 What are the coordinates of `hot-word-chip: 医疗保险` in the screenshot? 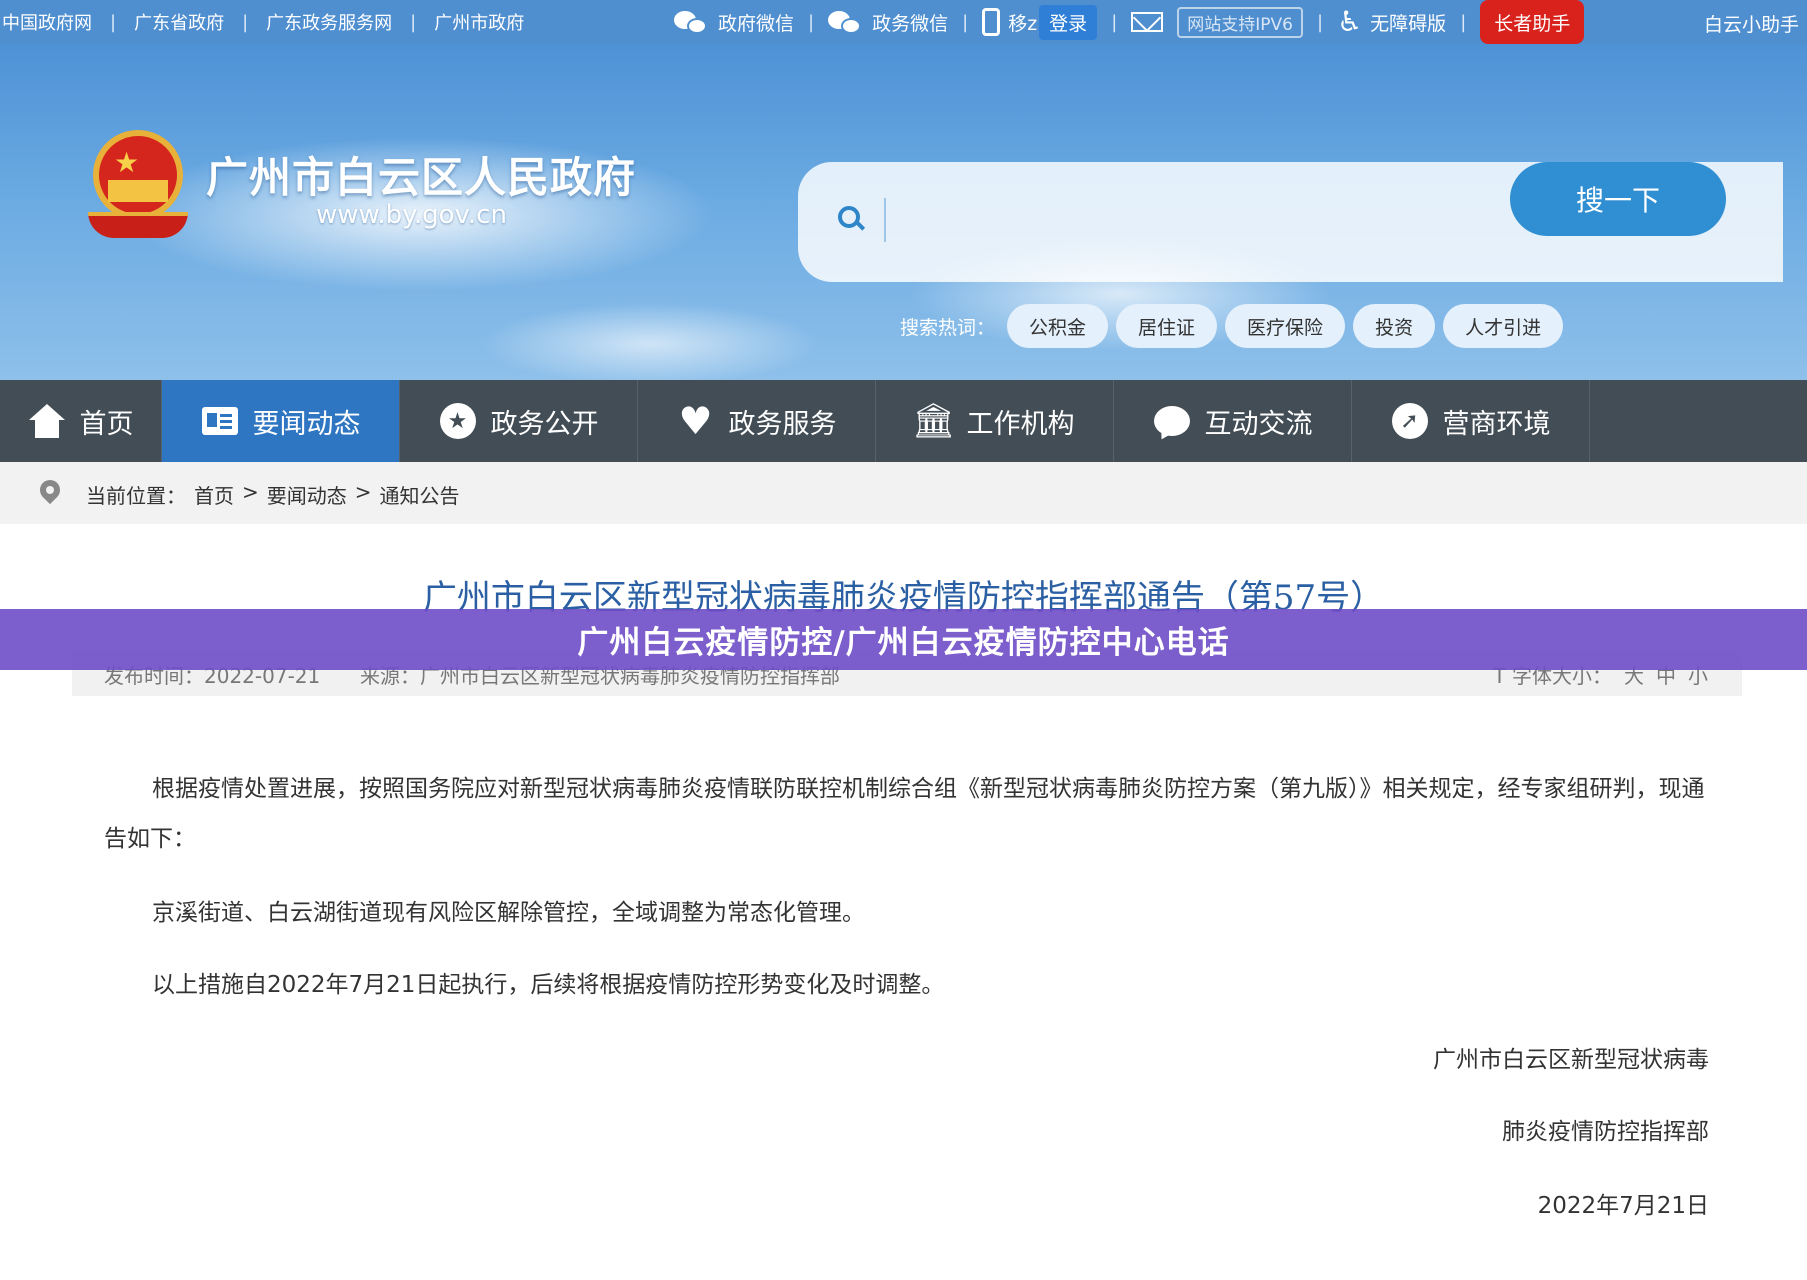 It's located at (1285, 326).